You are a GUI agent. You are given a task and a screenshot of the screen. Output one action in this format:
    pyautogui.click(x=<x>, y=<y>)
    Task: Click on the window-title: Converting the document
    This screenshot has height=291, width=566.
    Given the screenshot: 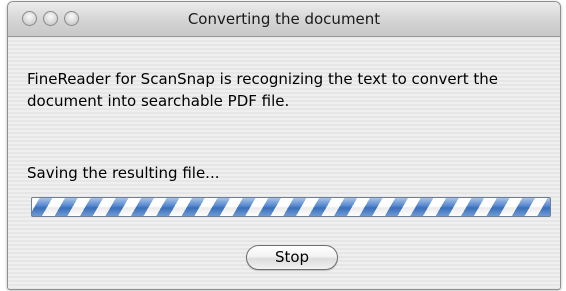 What is the action you would take?
    pyautogui.click(x=284, y=19)
    